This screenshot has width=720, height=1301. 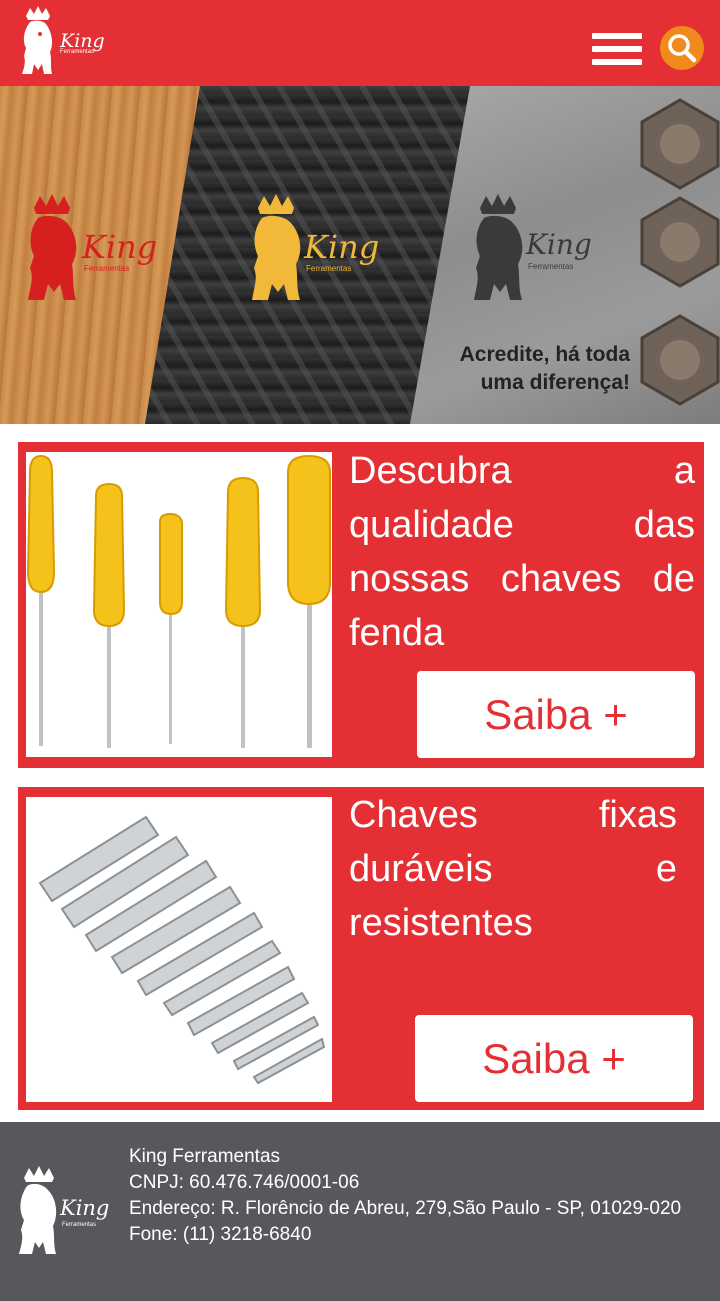 I want to click on banner-tagline: Acredite, há toda uma diferença!, so click(x=544, y=368).